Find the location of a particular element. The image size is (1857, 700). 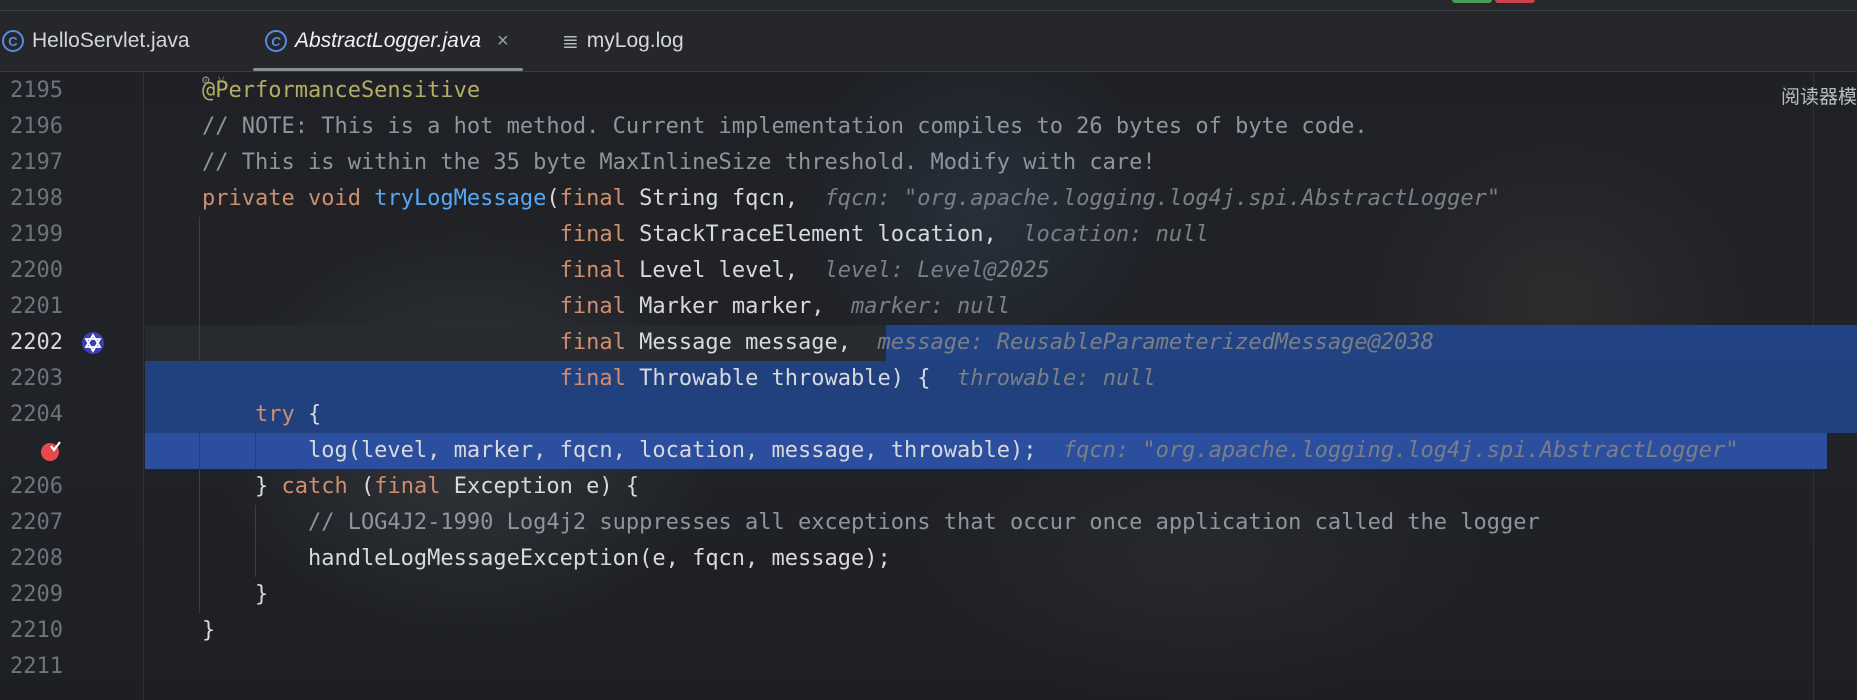

inline-debug-value: level: Level@2025 is located at coordinates (937, 270).